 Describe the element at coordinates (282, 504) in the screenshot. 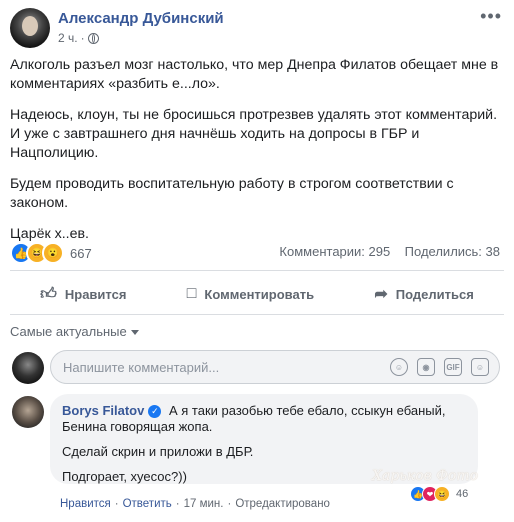

I see `comment-edited: Отредактировано` at that location.